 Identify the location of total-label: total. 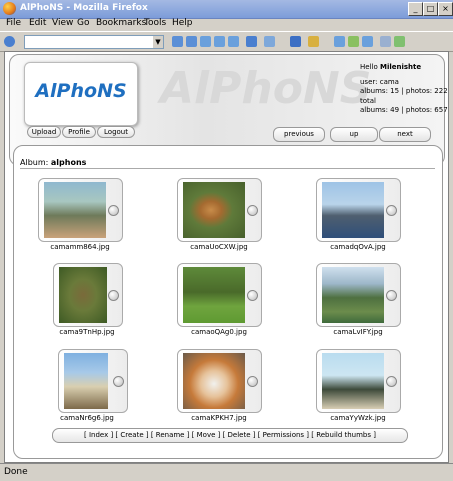
(368, 100).